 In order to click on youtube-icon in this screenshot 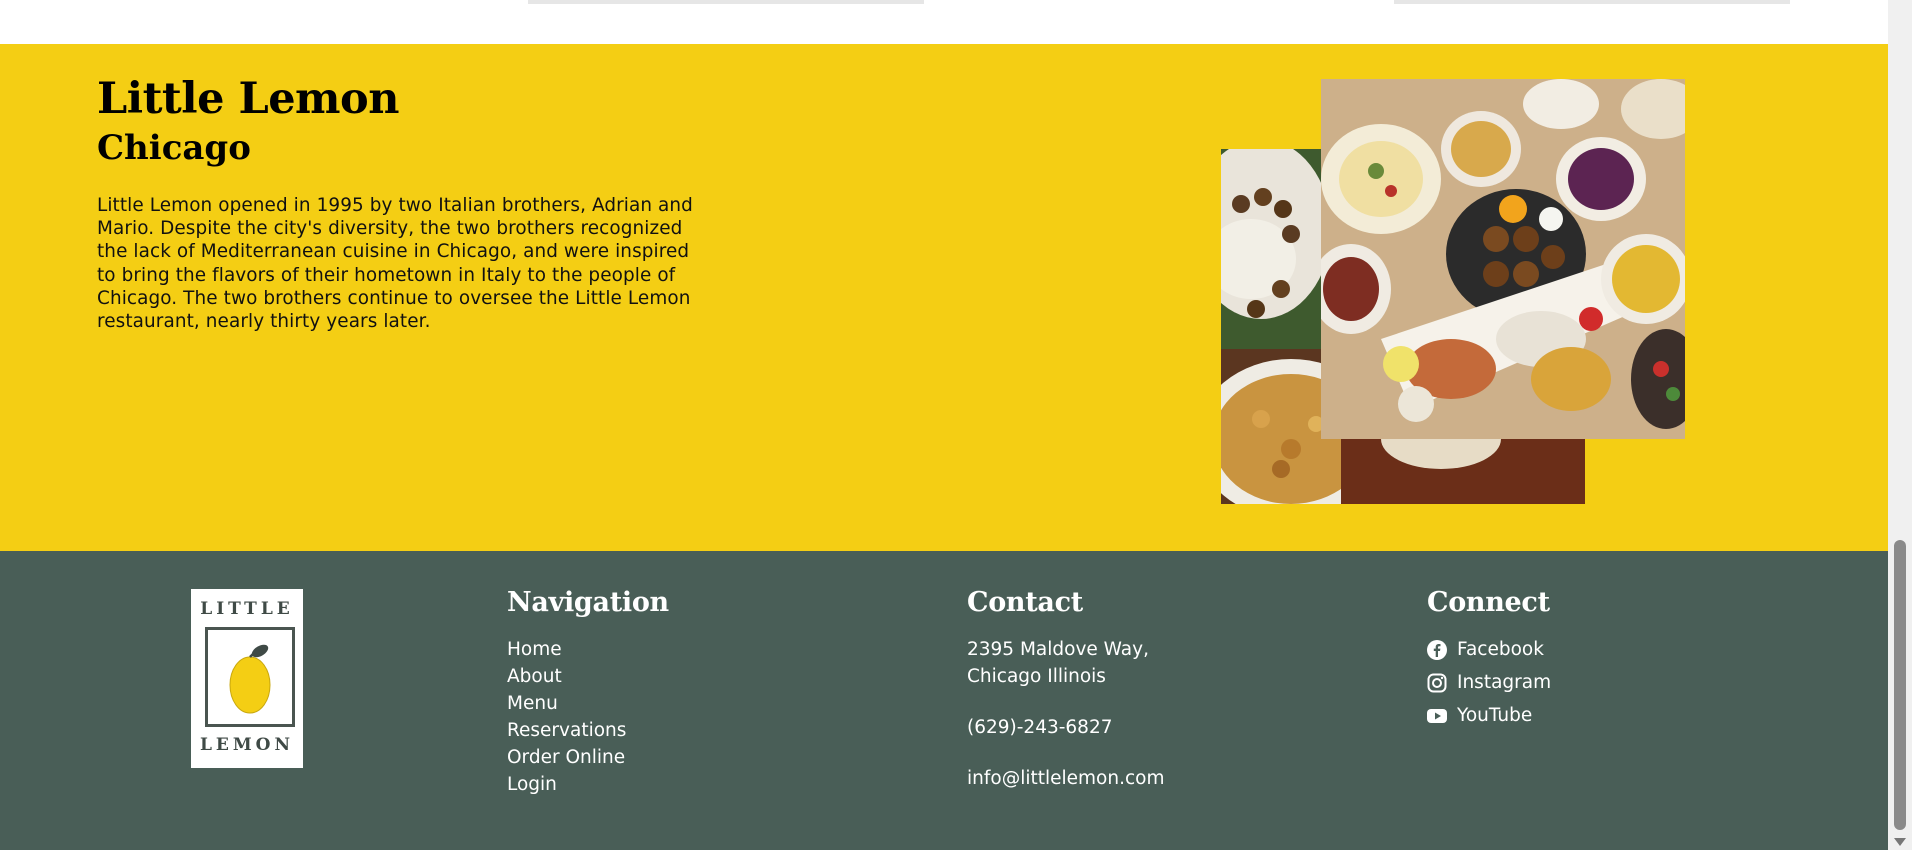, I will do `click(1437, 716)`.